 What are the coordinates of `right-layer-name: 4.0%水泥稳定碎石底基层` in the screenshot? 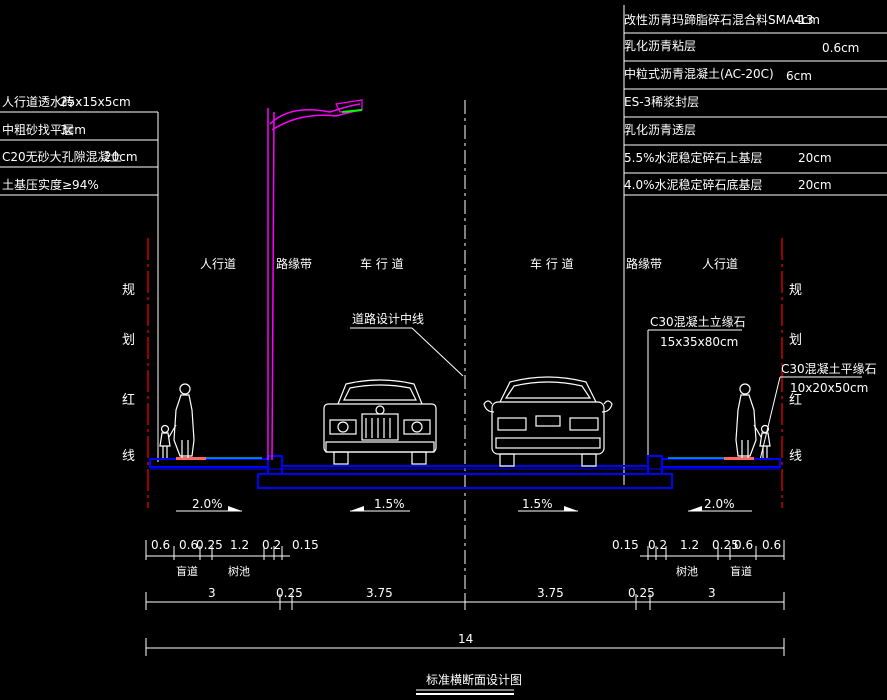 It's located at (693, 184).